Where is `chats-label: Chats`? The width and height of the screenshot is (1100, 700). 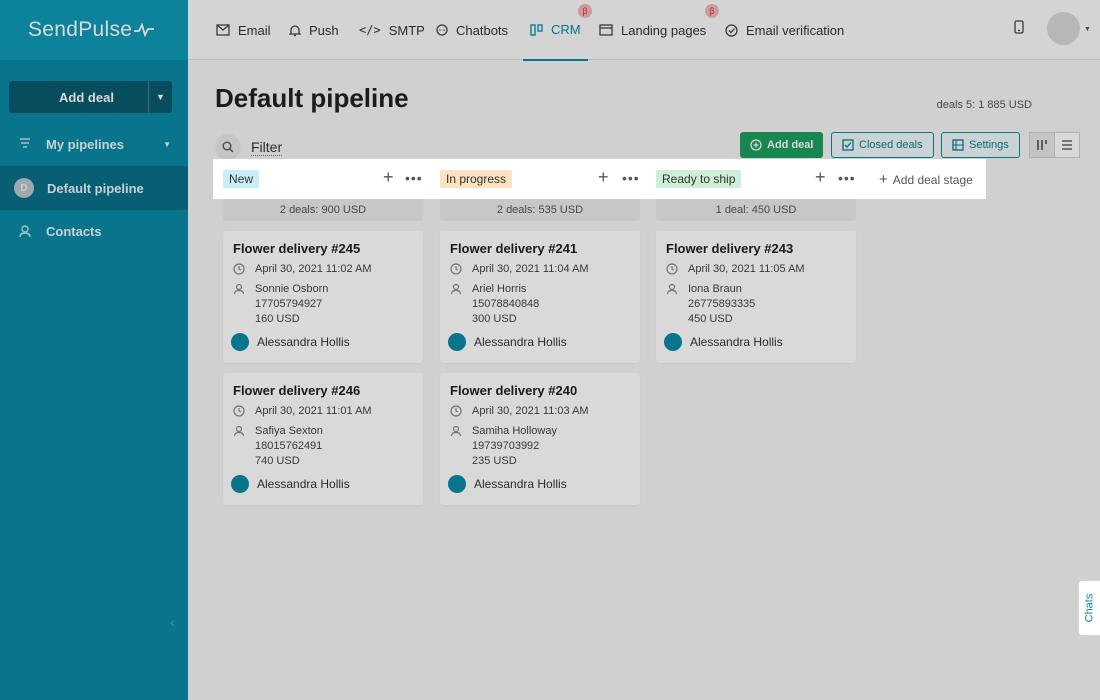
chats-label: Chats is located at coordinates (1089, 608).